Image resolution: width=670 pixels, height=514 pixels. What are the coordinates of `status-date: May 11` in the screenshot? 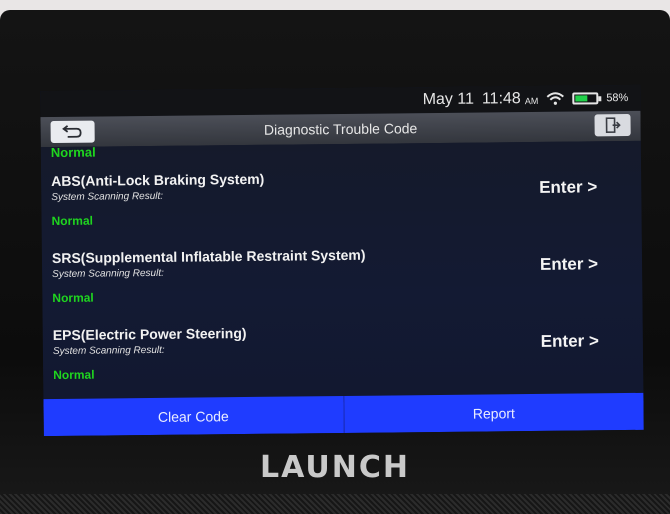 It's located at (448, 99).